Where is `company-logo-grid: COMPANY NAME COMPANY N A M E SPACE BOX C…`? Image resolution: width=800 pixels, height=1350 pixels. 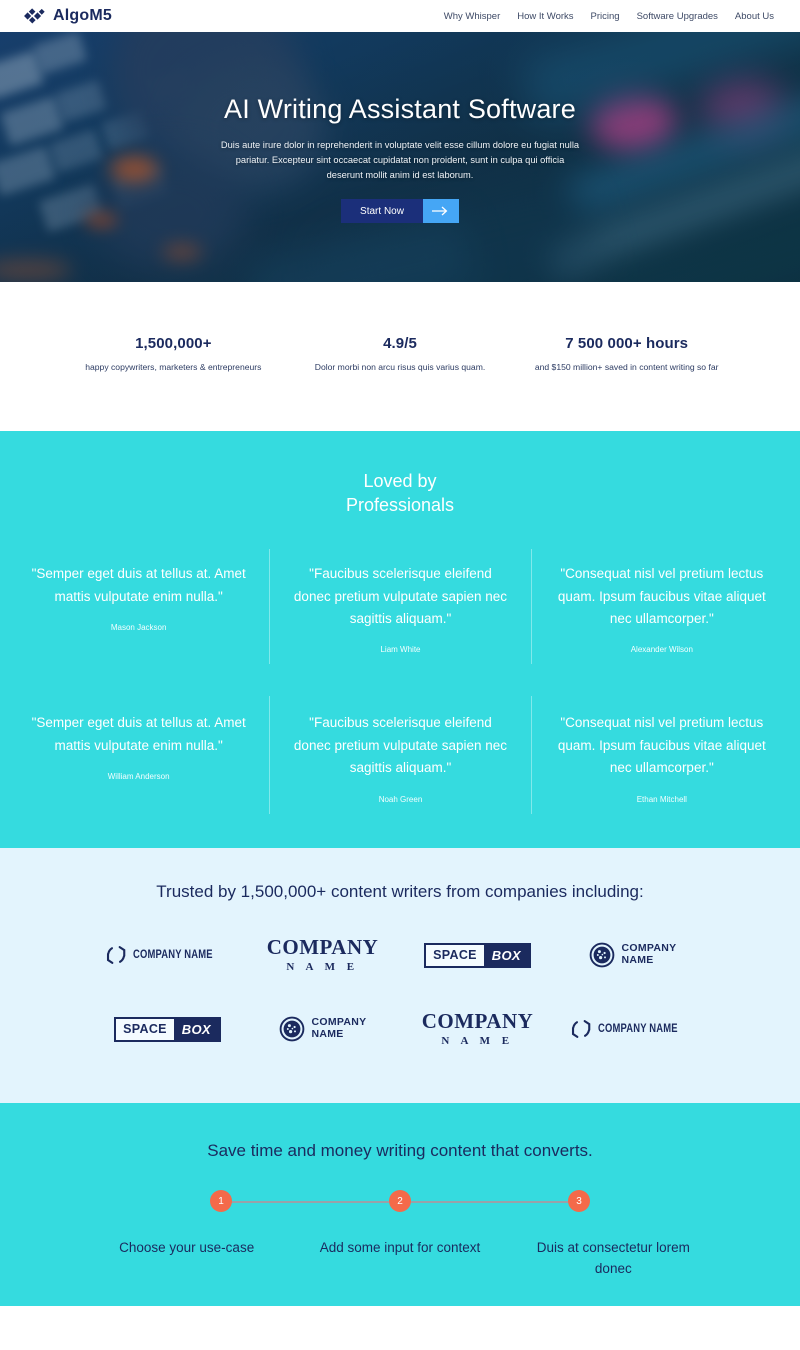
company-logo-grid: COMPANY NAME COMPANY N A M E SPACE BOX C… is located at coordinates (400, 992).